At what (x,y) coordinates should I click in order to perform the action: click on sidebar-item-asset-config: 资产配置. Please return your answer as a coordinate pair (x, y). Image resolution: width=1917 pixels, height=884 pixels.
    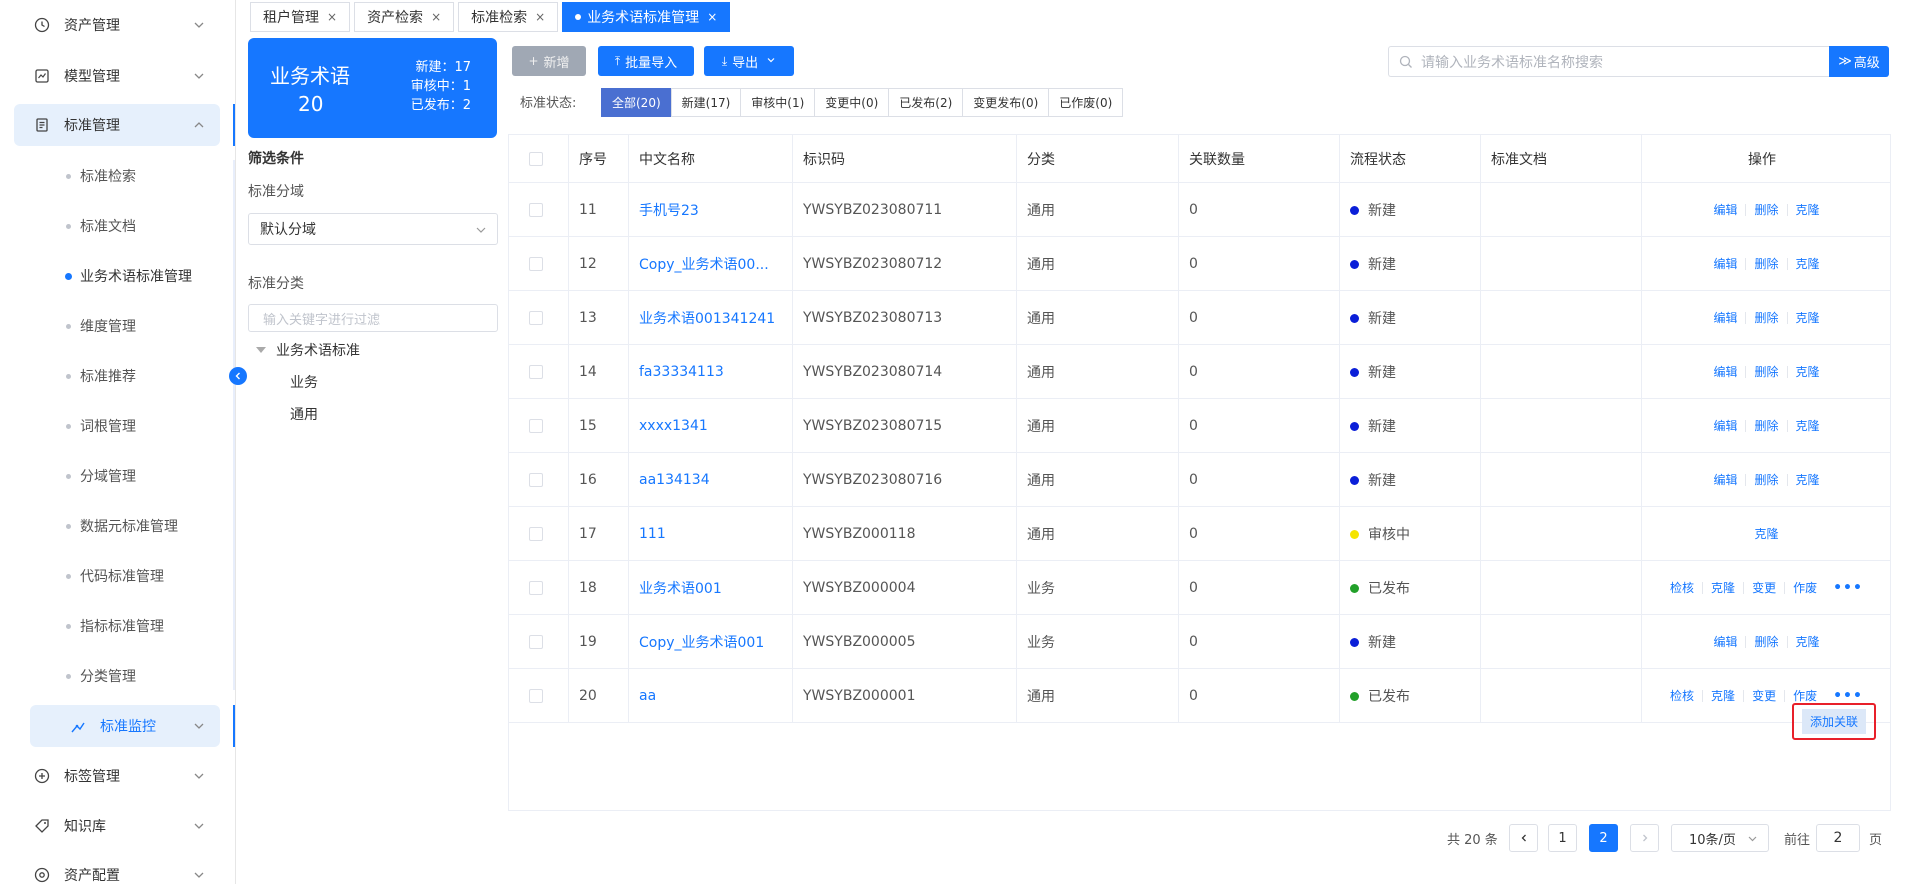
    Looking at the image, I should click on (117, 869).